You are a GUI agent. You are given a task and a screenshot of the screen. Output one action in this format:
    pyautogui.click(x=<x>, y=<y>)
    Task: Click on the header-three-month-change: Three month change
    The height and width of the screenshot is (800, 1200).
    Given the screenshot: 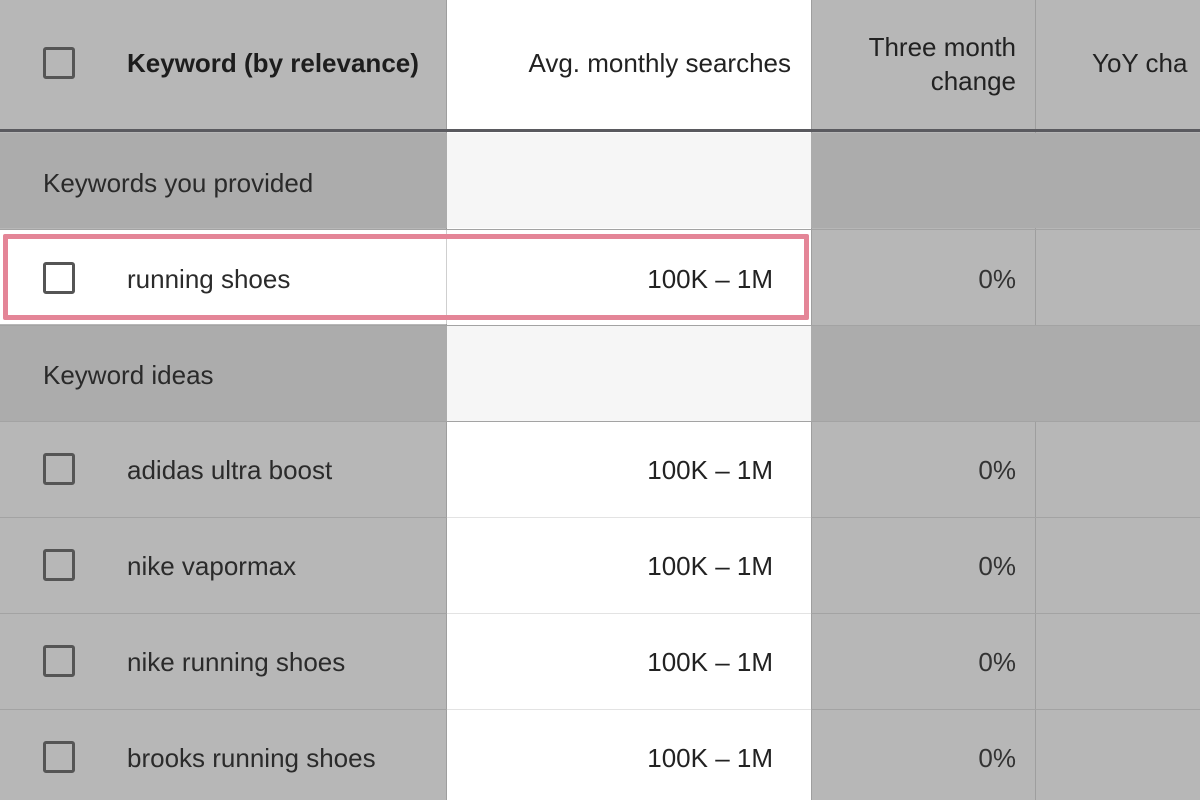 What is the action you would take?
    pyautogui.click(x=913, y=64)
    